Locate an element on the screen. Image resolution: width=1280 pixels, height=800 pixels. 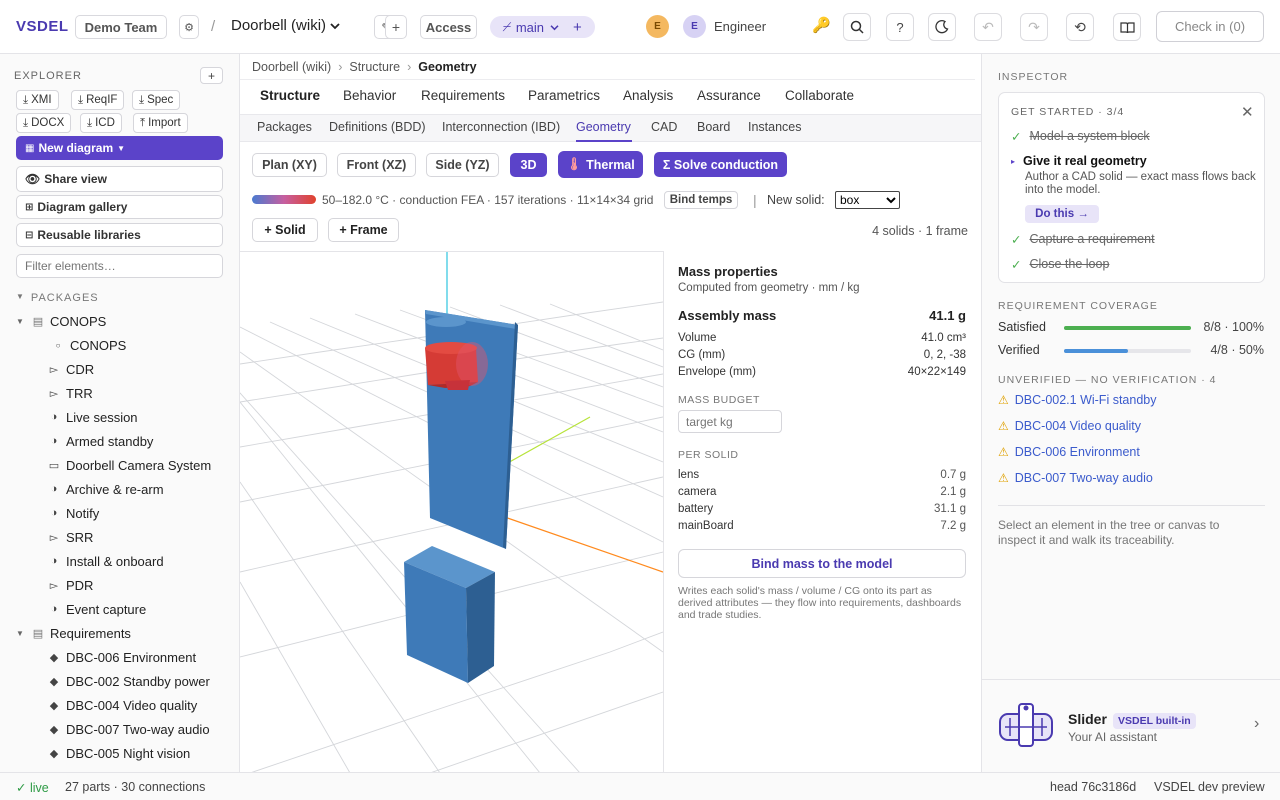
subtab-definitions: Definitions (BDD) is located at coordinates (377, 127).